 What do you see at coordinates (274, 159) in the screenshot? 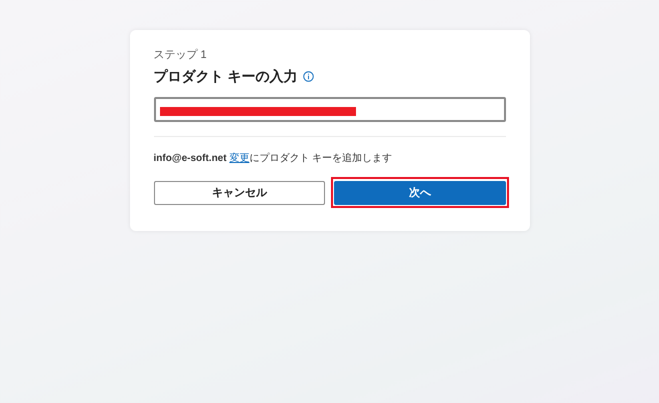
I see `account-notice: info@e-soft.net 変更にプロダクト キーを追加します` at bounding box center [274, 159].